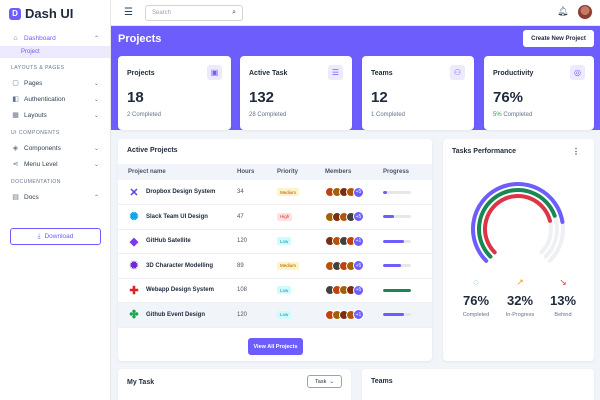 The width and height of the screenshot is (600, 400). I want to click on metric-behind: ↘ 13% Behind, so click(563, 297).